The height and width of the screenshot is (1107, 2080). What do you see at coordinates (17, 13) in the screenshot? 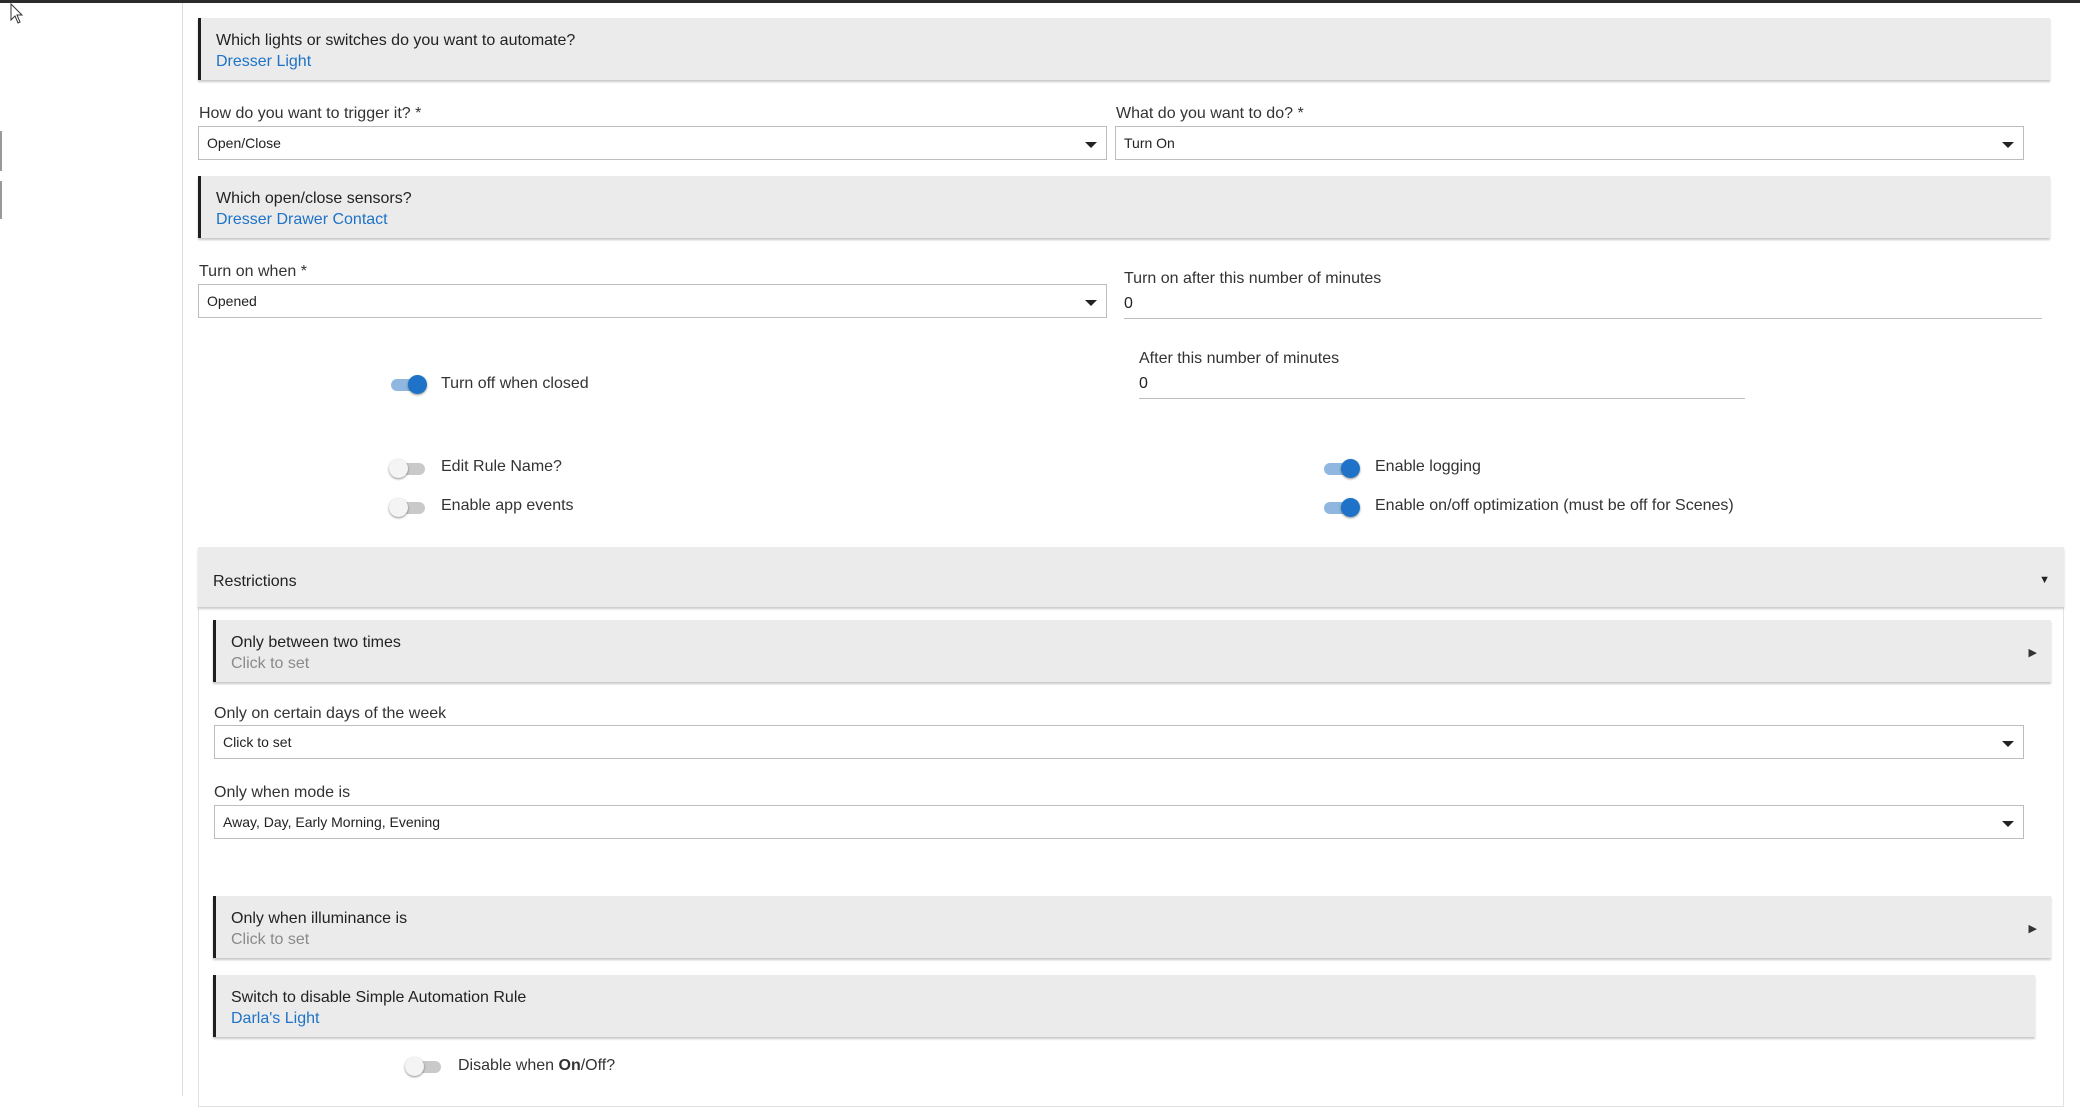
I see `mouse-cursor-icon` at bounding box center [17, 13].